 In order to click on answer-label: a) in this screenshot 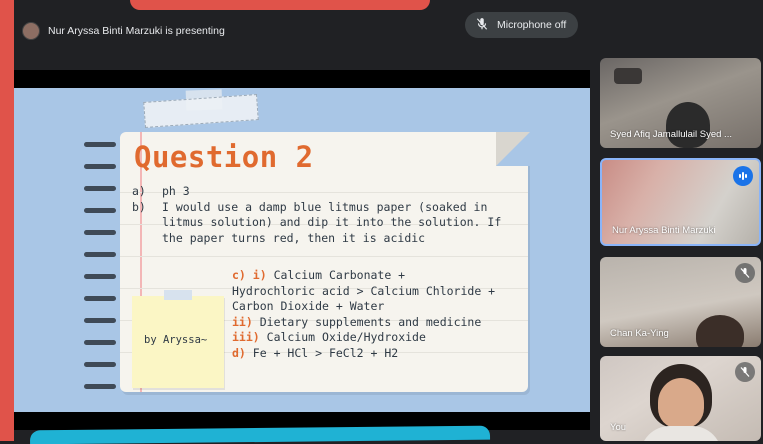, I will do `click(139, 191)`.